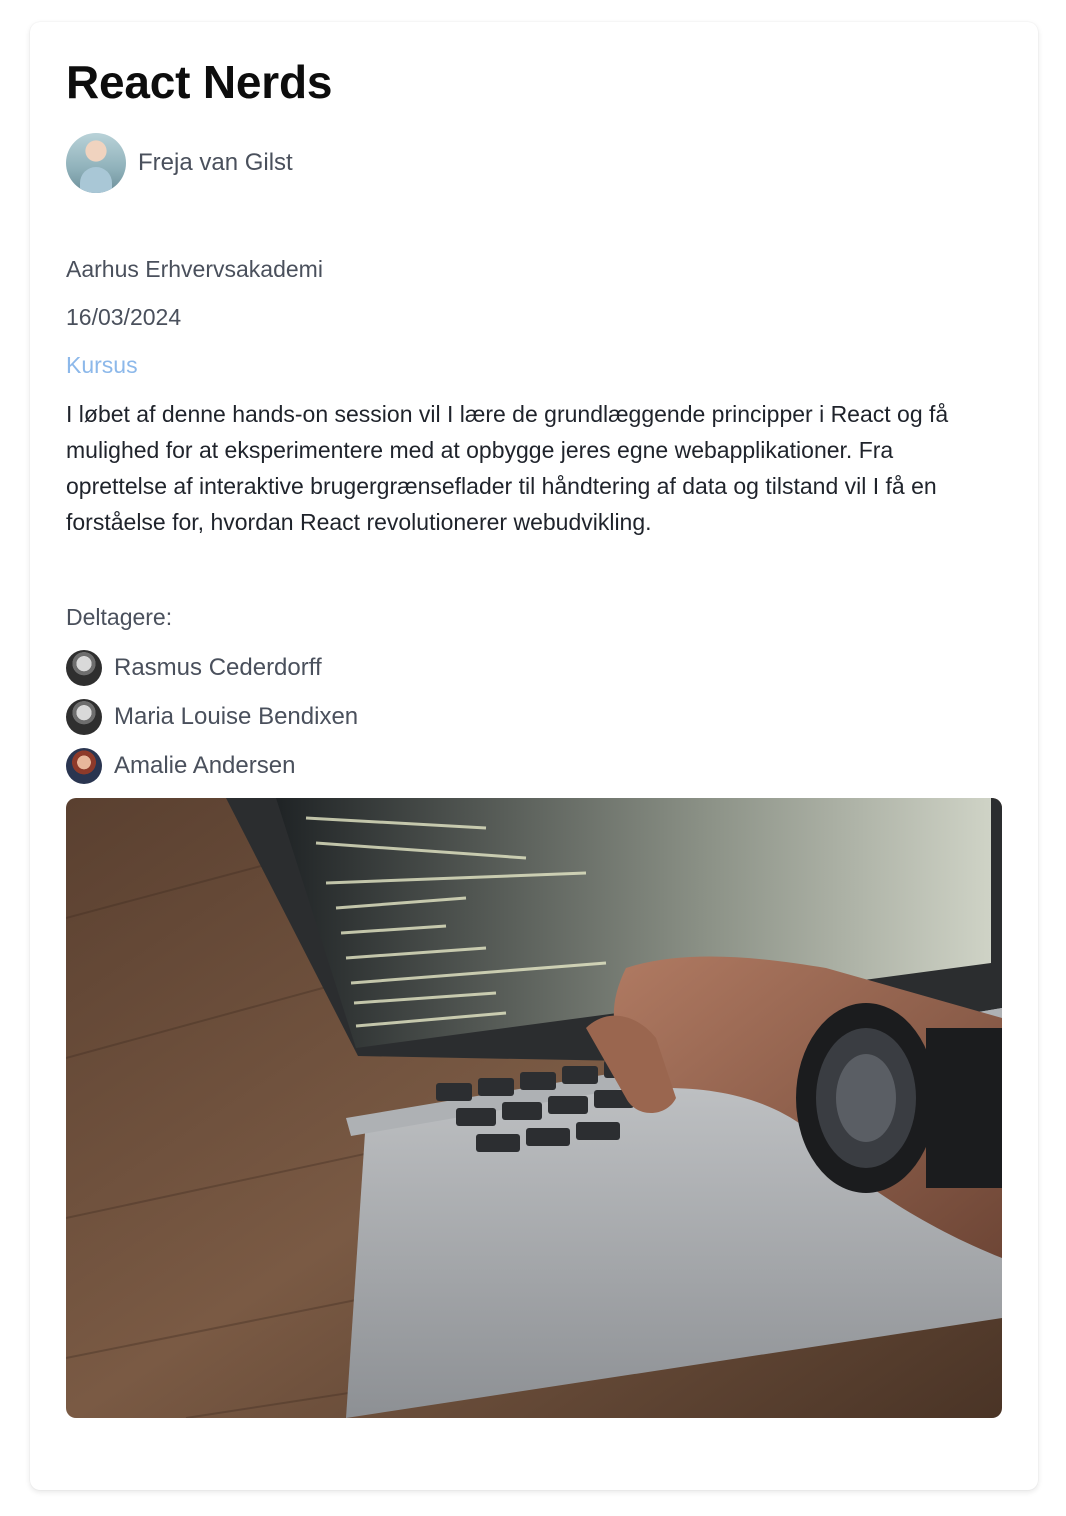  Describe the element at coordinates (194, 269) in the screenshot. I see `event-organization: Aarhus Erhvervsakademi` at that location.